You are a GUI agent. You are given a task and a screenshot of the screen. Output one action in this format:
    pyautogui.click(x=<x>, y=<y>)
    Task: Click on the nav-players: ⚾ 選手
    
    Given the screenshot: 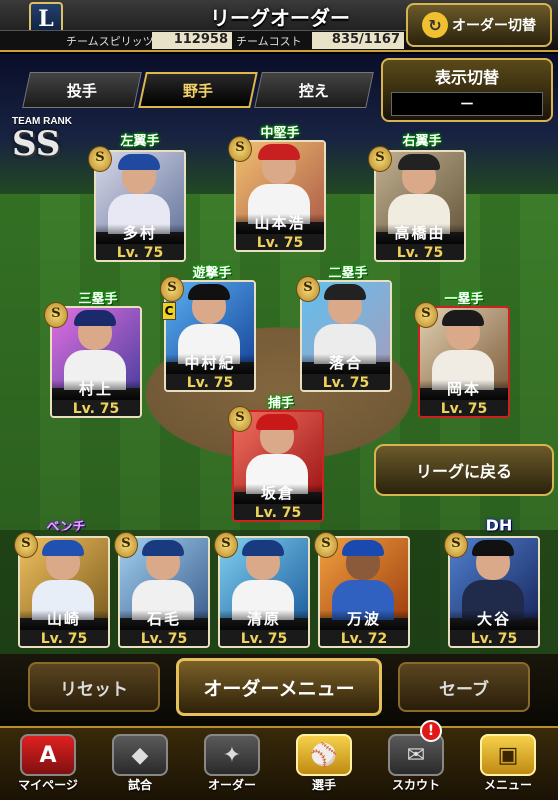 What is the action you would take?
    pyautogui.click(x=324, y=765)
    